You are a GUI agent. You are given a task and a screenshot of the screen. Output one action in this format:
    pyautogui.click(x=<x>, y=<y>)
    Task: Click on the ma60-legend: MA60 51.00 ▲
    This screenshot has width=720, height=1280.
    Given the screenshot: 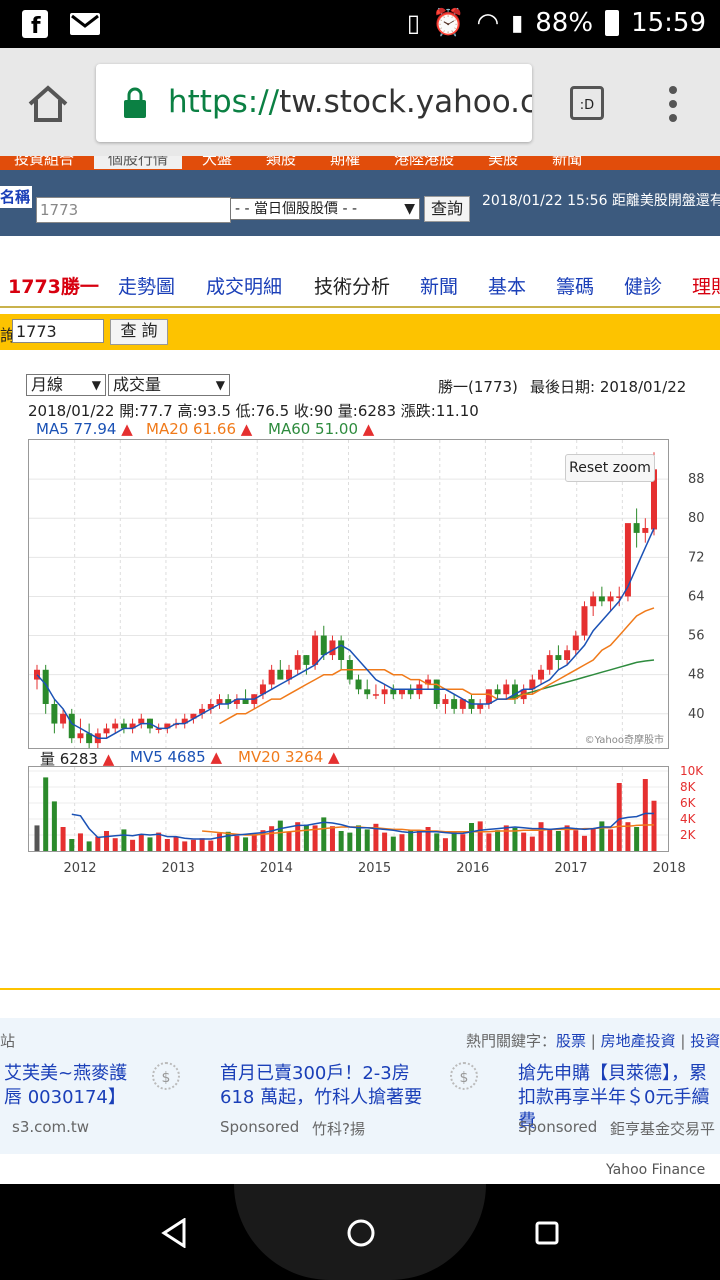 What is the action you would take?
    pyautogui.click(x=321, y=429)
    